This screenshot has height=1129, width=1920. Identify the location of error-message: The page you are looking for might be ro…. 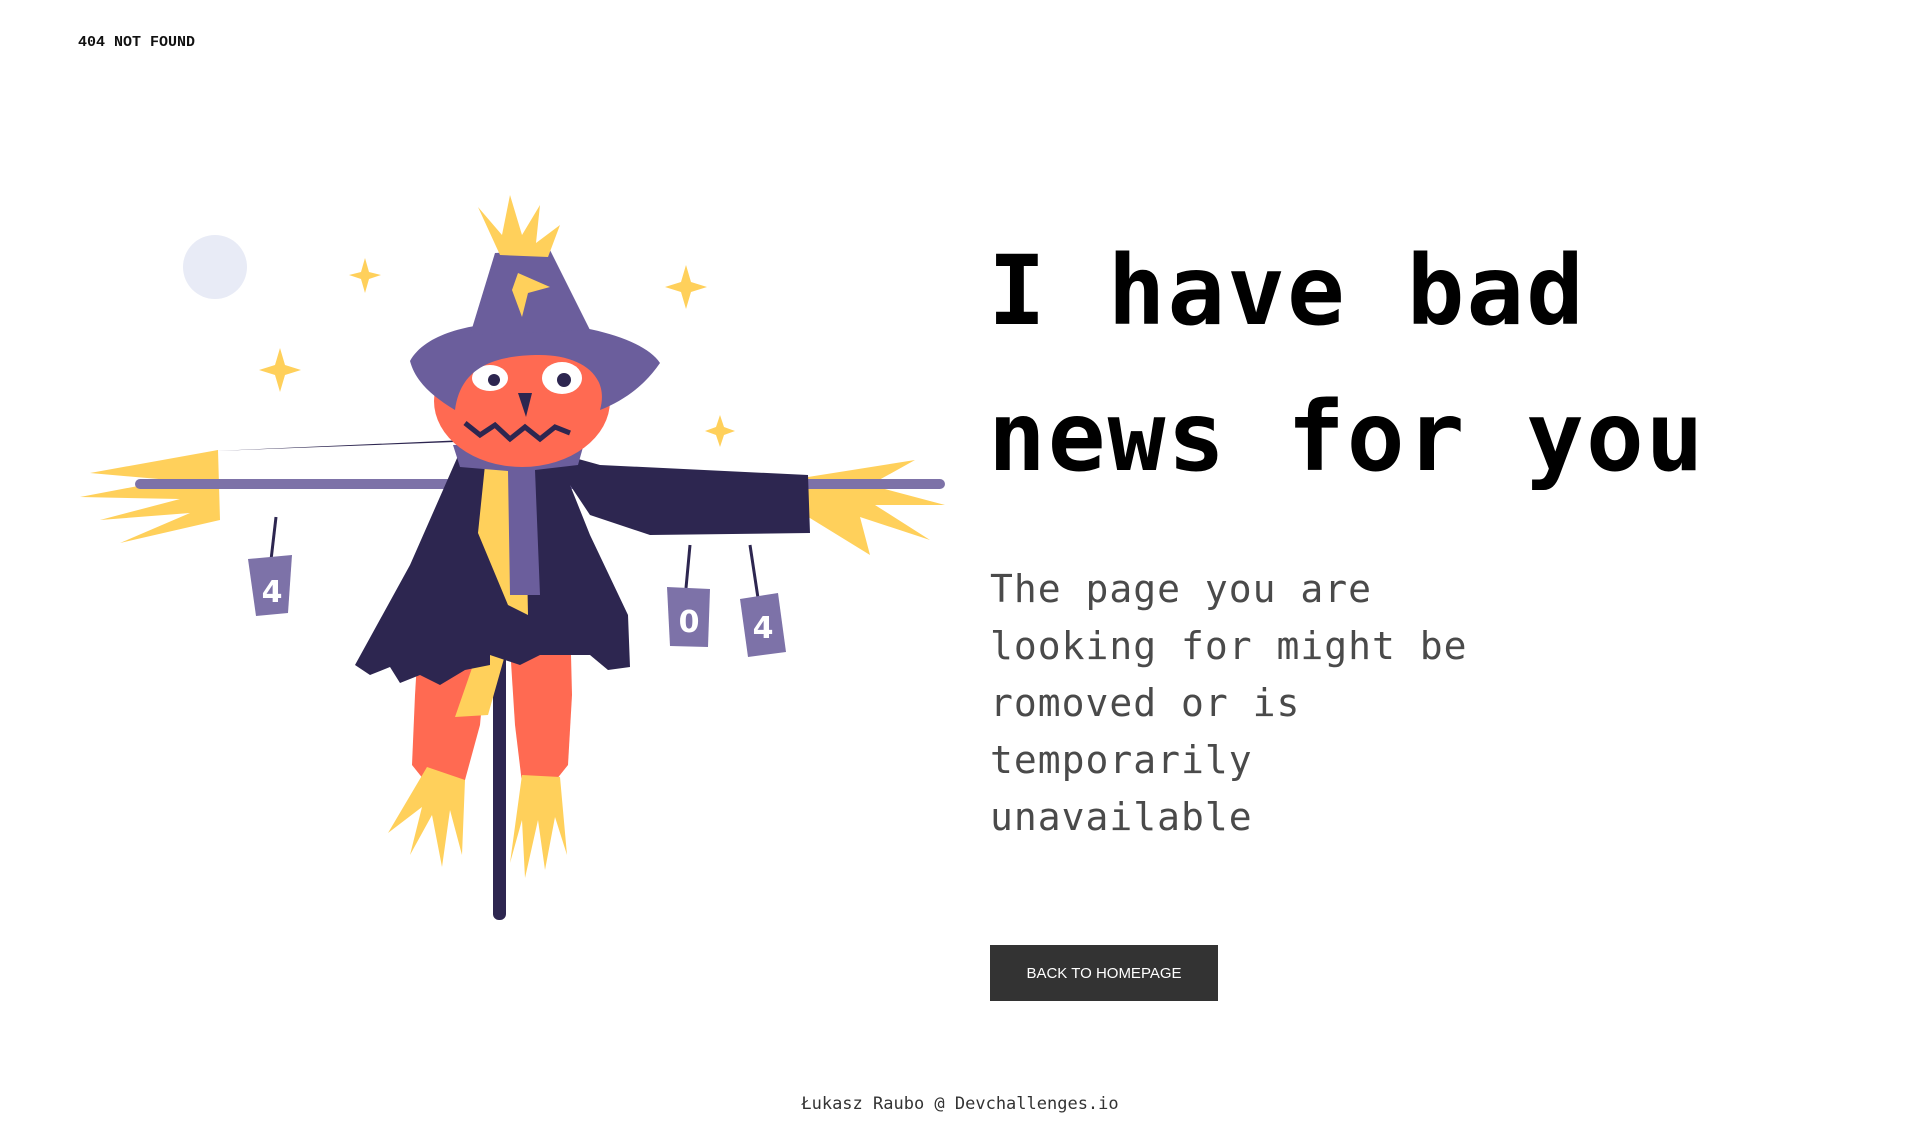
(1270, 703).